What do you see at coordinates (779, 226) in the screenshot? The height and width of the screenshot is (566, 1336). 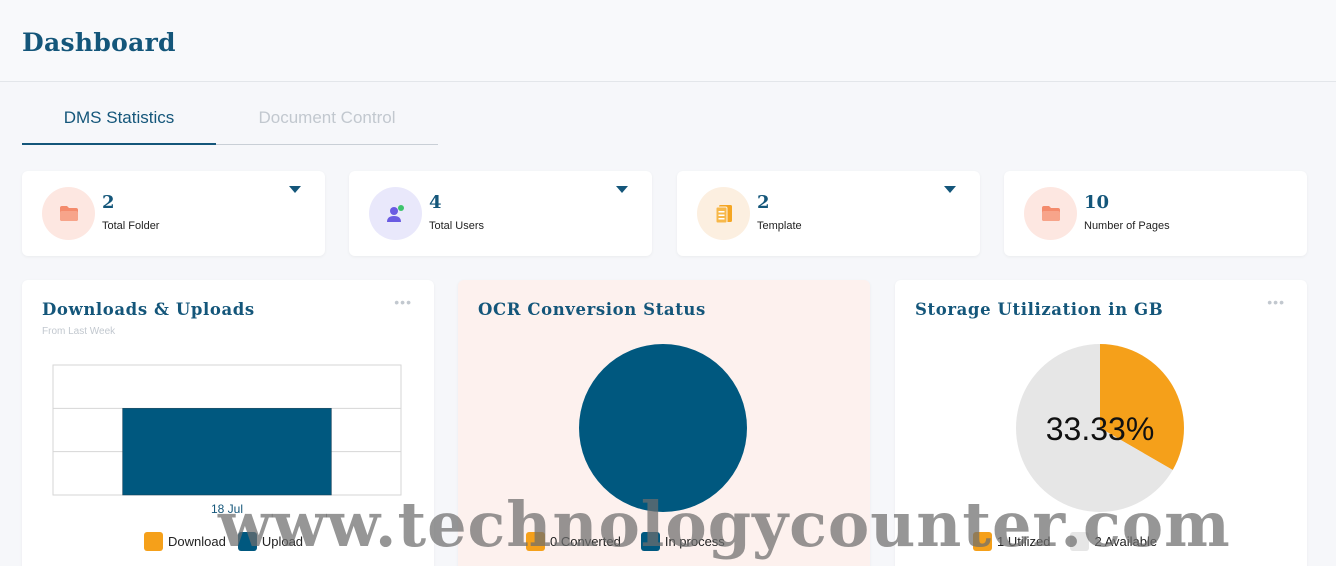 I see `stat-label: Template` at bounding box center [779, 226].